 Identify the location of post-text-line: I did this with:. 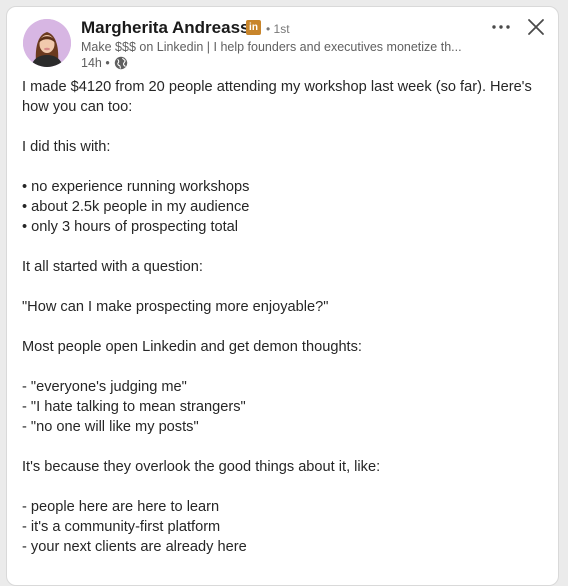
(66, 147).